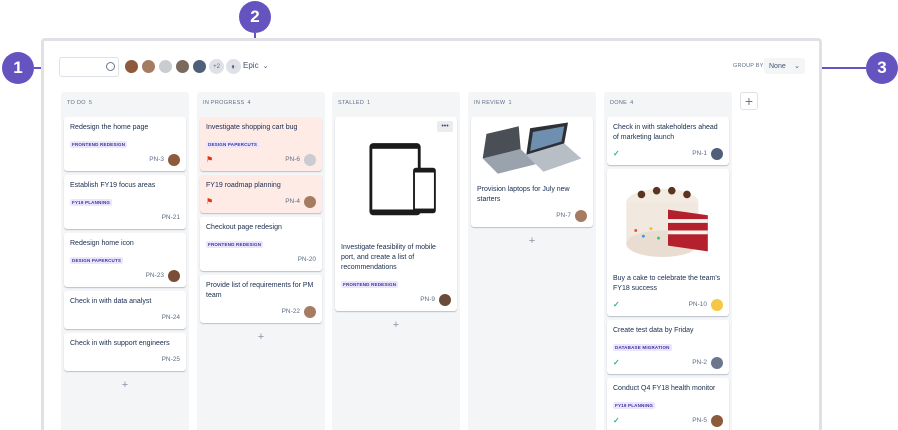 Image resolution: width=898 pixels, height=430 pixels. Describe the element at coordinates (619, 103) in the screenshot. I see `column-title: DONE` at that location.